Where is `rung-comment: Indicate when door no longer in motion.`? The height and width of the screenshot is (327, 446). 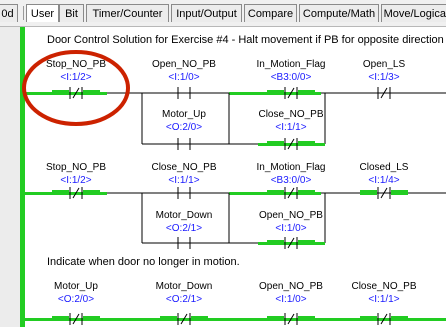
rung-comment: Indicate when door no longer in motion. is located at coordinates (143, 262).